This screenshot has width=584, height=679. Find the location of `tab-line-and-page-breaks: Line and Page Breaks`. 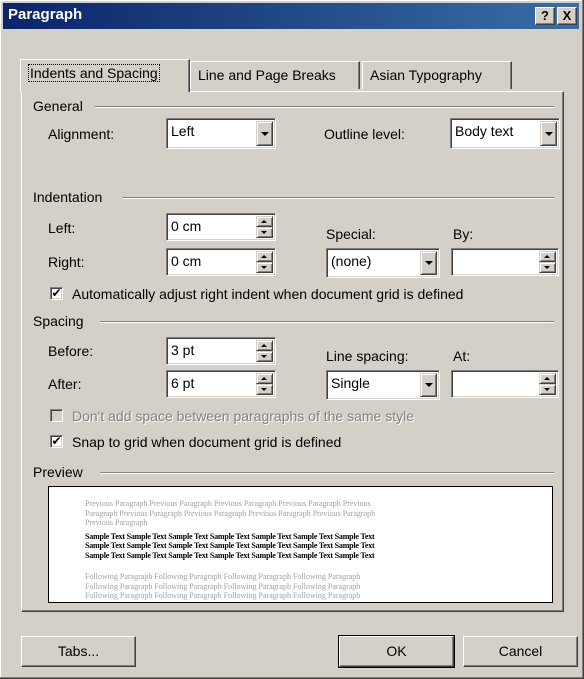

tab-line-and-page-breaks: Line and Page Breaks is located at coordinates (275, 75).